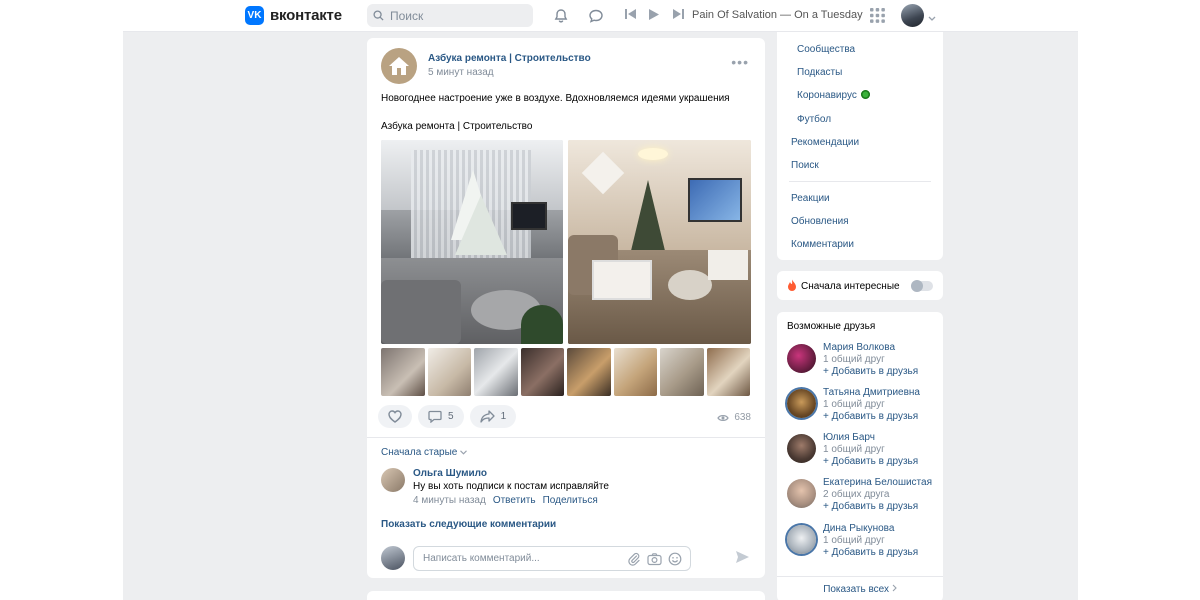 This screenshot has width=1200, height=600. What do you see at coordinates (570, 500) in the screenshot?
I see `share-comment-link: Поделиться` at bounding box center [570, 500].